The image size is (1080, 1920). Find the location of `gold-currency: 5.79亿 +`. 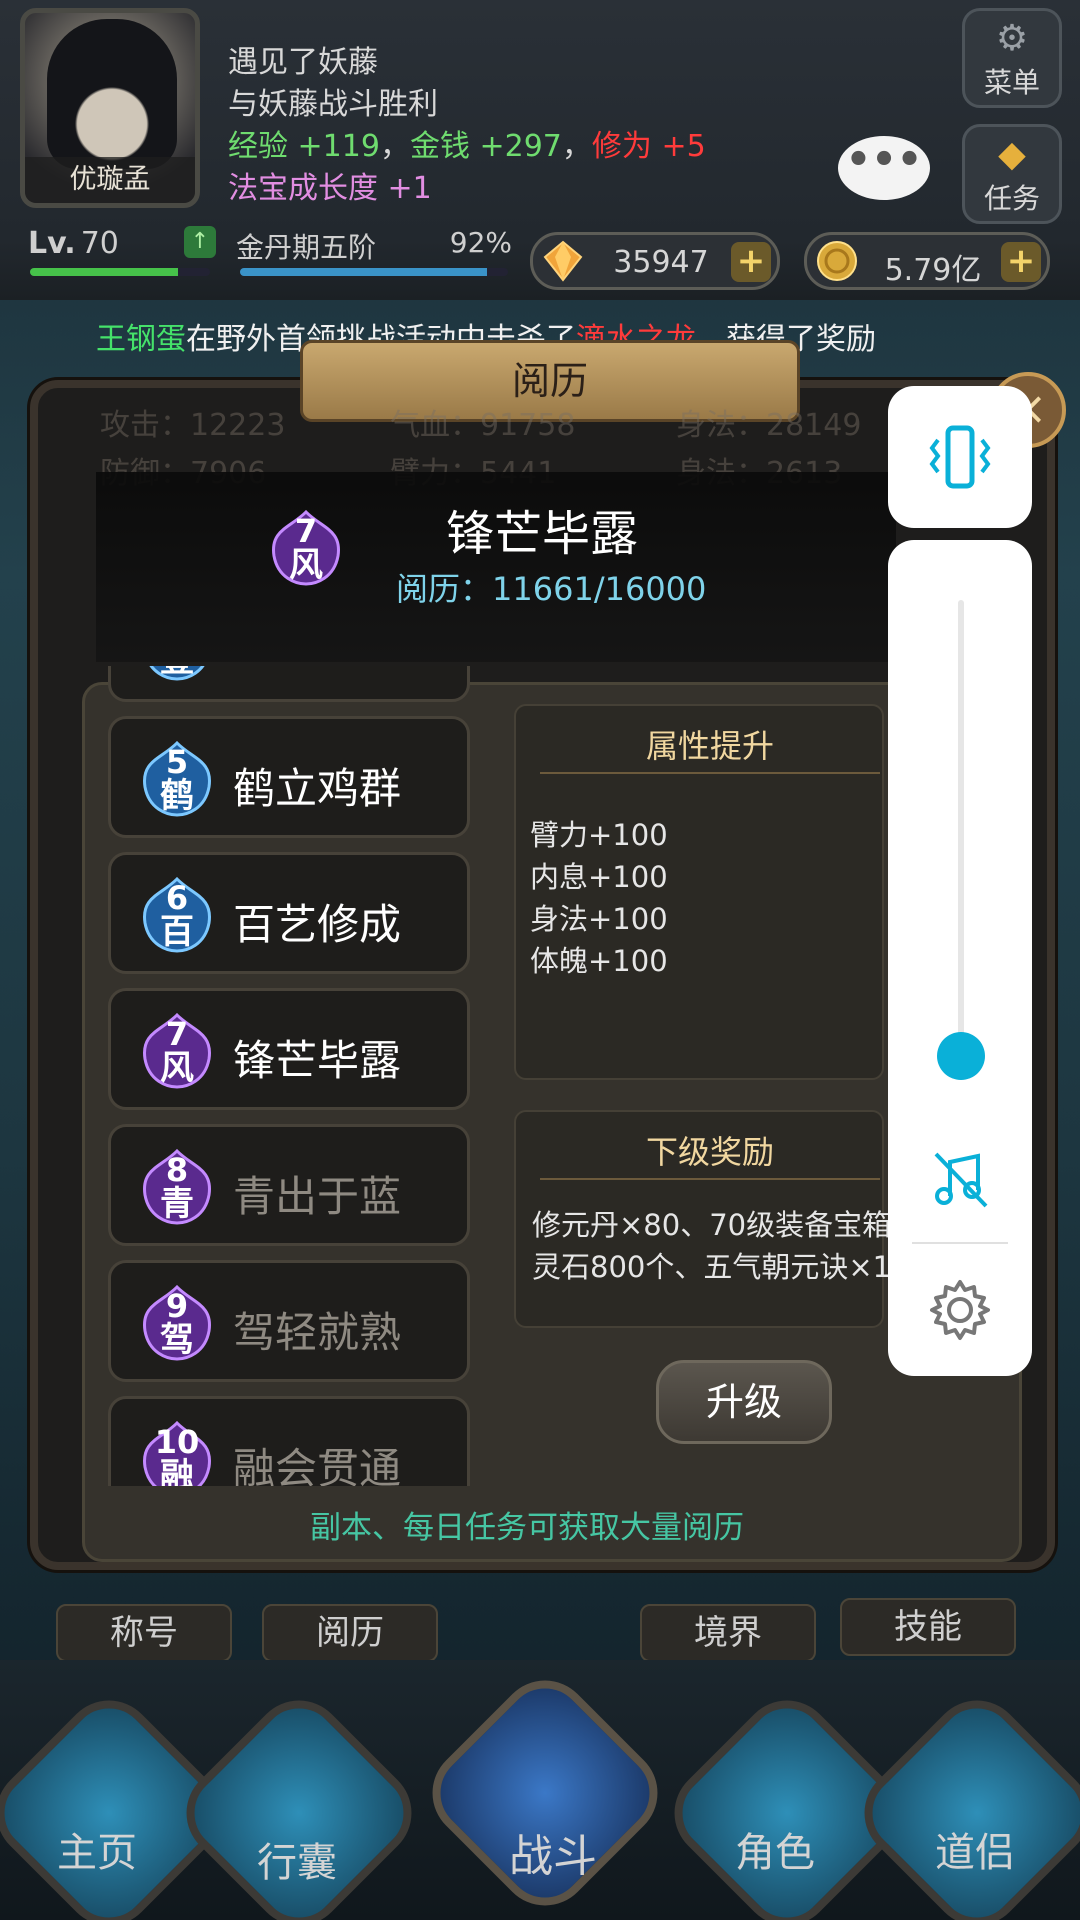

gold-currency: 5.79亿 + is located at coordinates (927, 261).